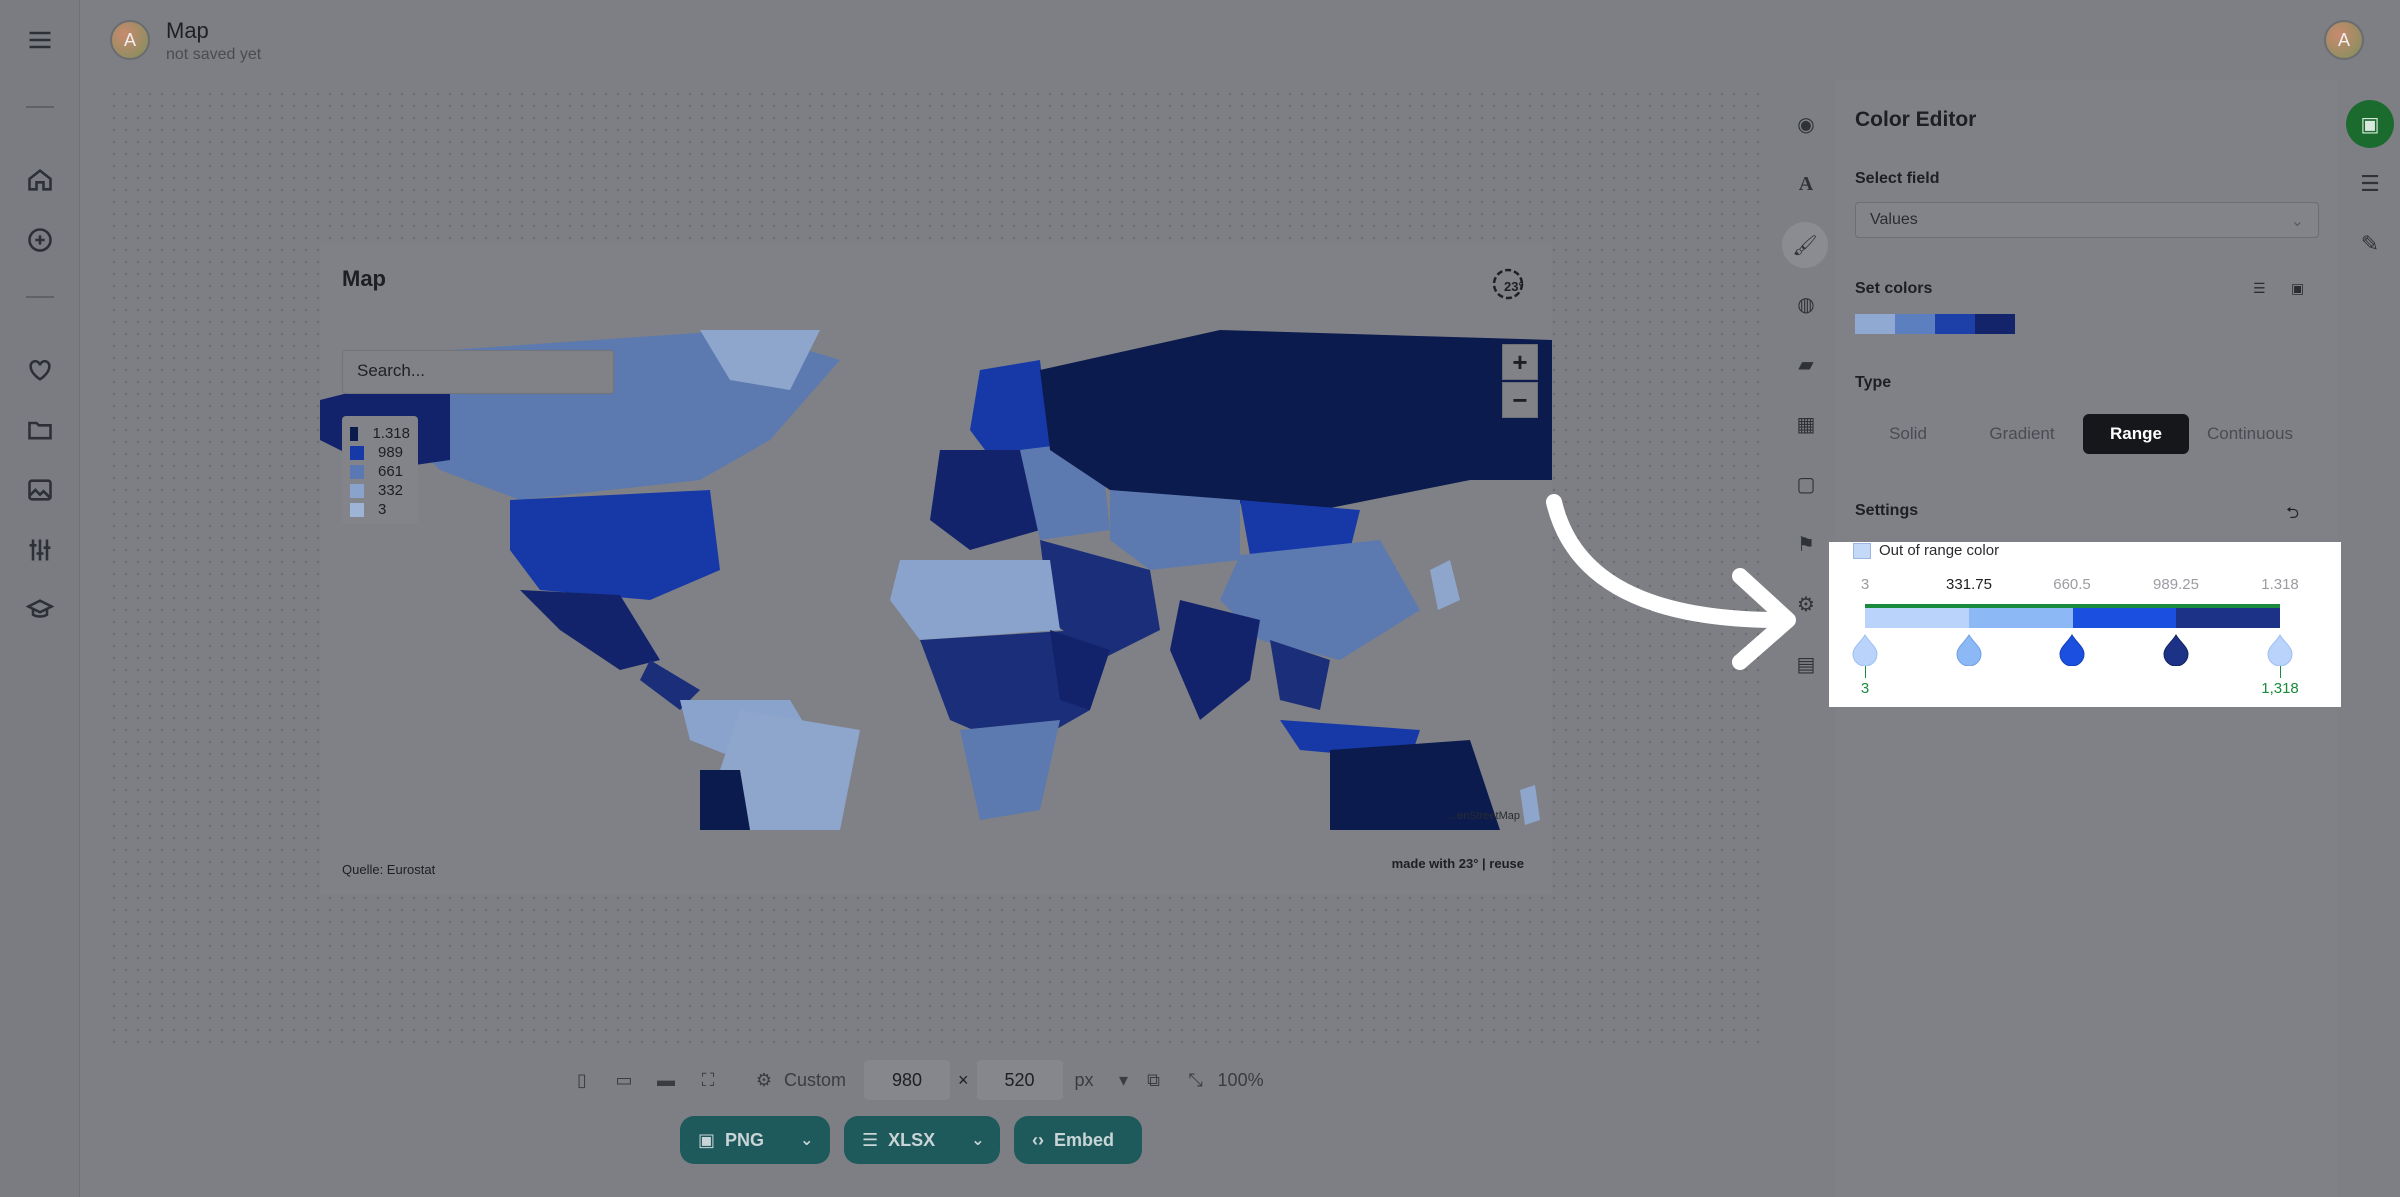 The image size is (2400, 1197). Describe the element at coordinates (764, 1080) in the screenshot. I see `gear-icon: ⚙` at that location.